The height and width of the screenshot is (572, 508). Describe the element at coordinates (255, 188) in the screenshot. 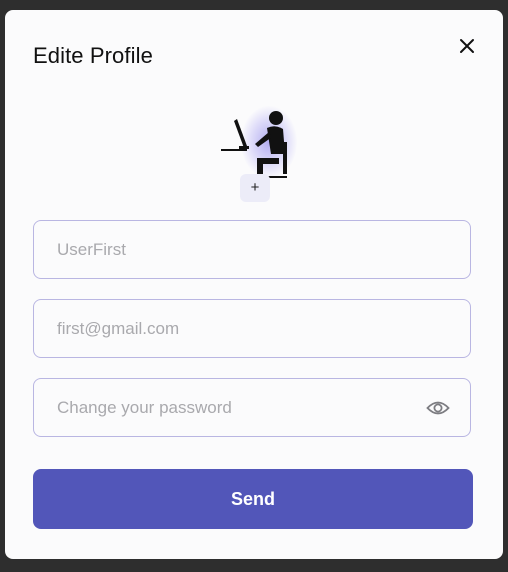

I see `add-photo-button: +` at that location.